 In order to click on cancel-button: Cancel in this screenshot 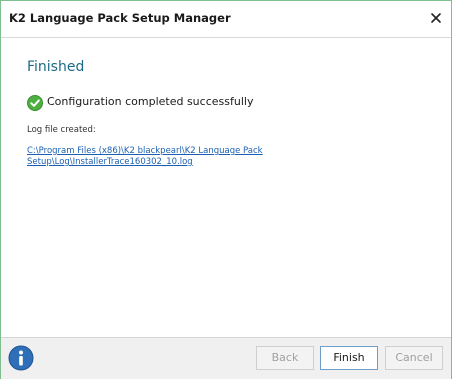, I will do `click(414, 358)`.